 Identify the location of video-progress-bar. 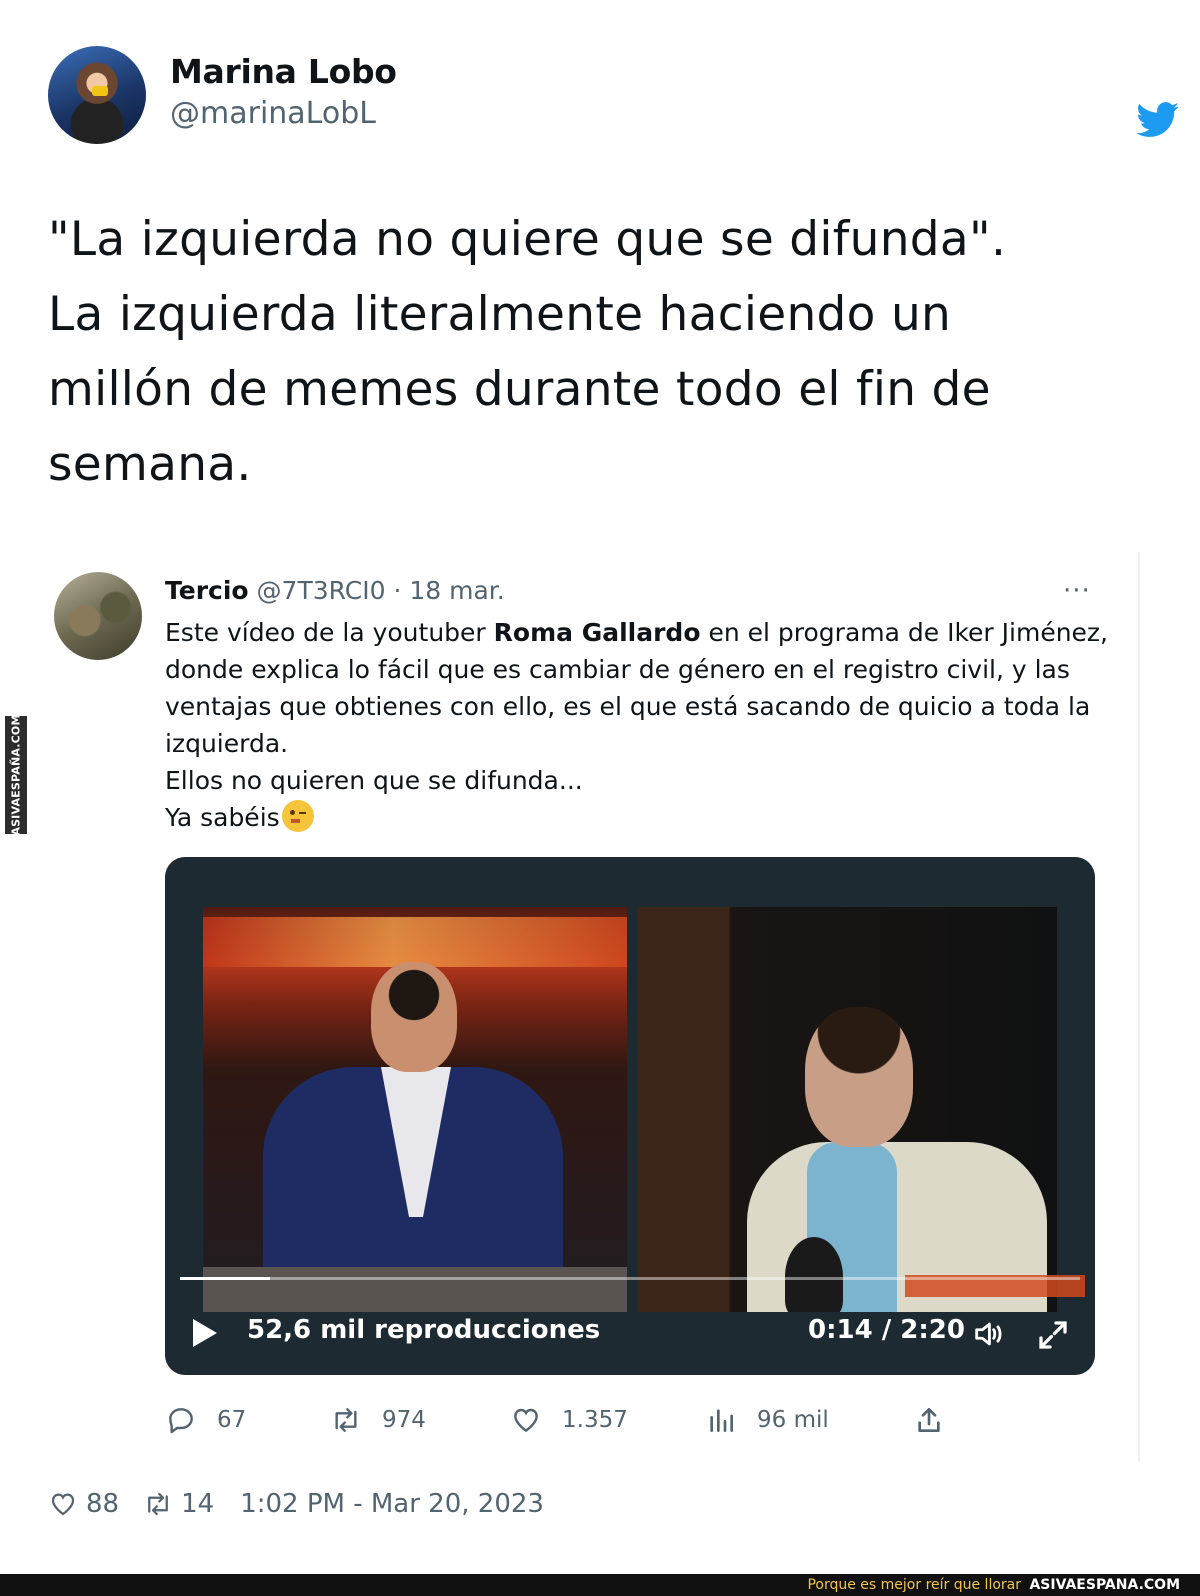
(630, 1278).